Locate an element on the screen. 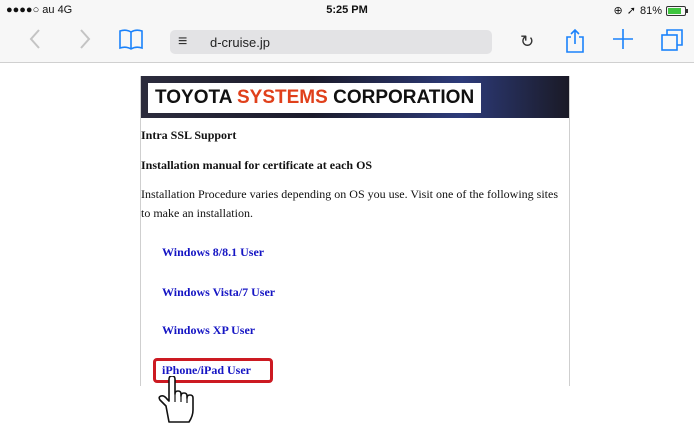 The image size is (694, 424). share-icon is located at coordinates (575, 44).